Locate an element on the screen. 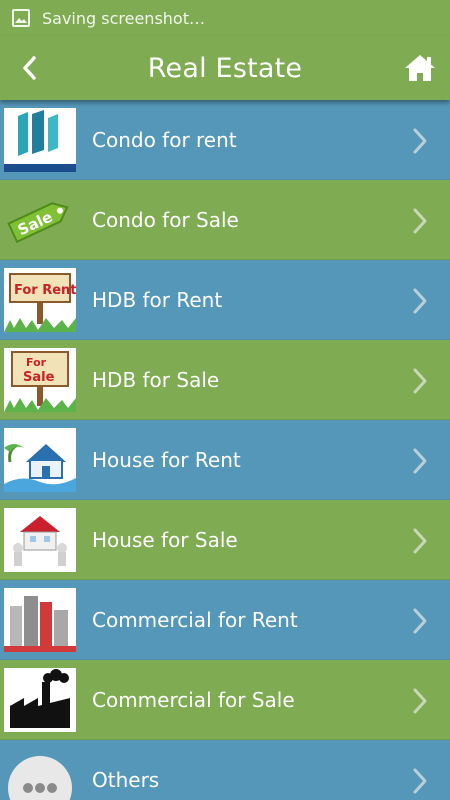  list-item-others: Others is located at coordinates (225, 770).